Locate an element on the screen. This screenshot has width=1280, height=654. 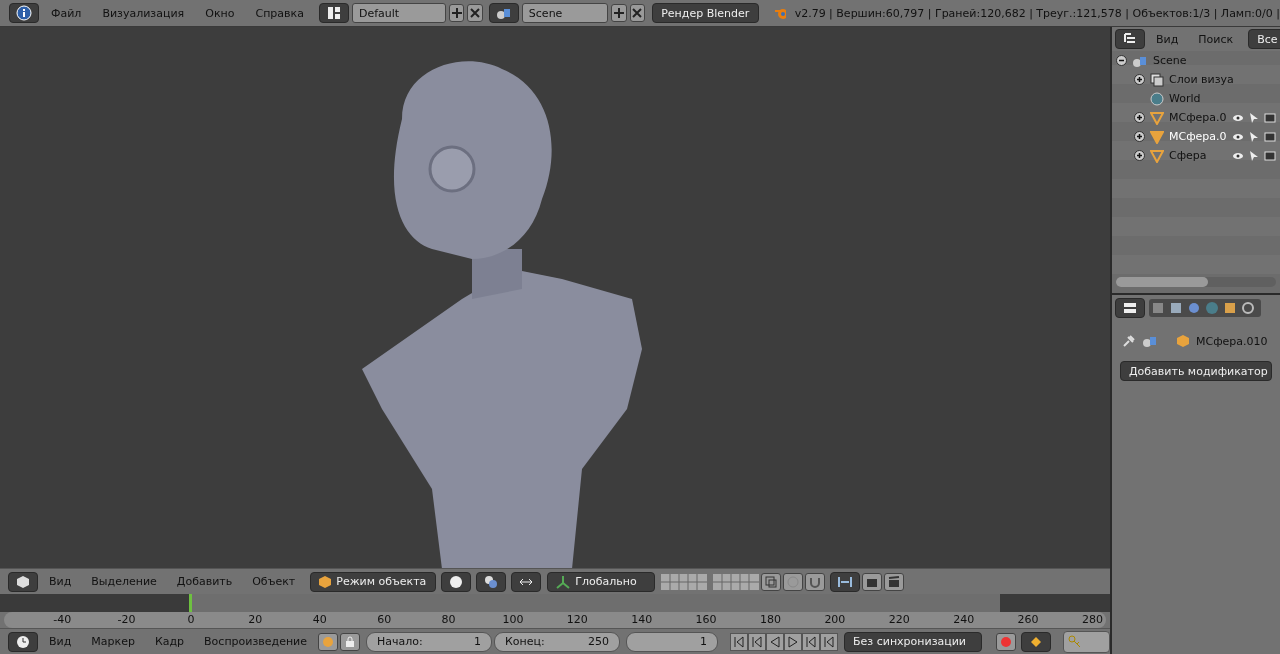
properties-tabs-drawing is located at coordinates (1205, 308).